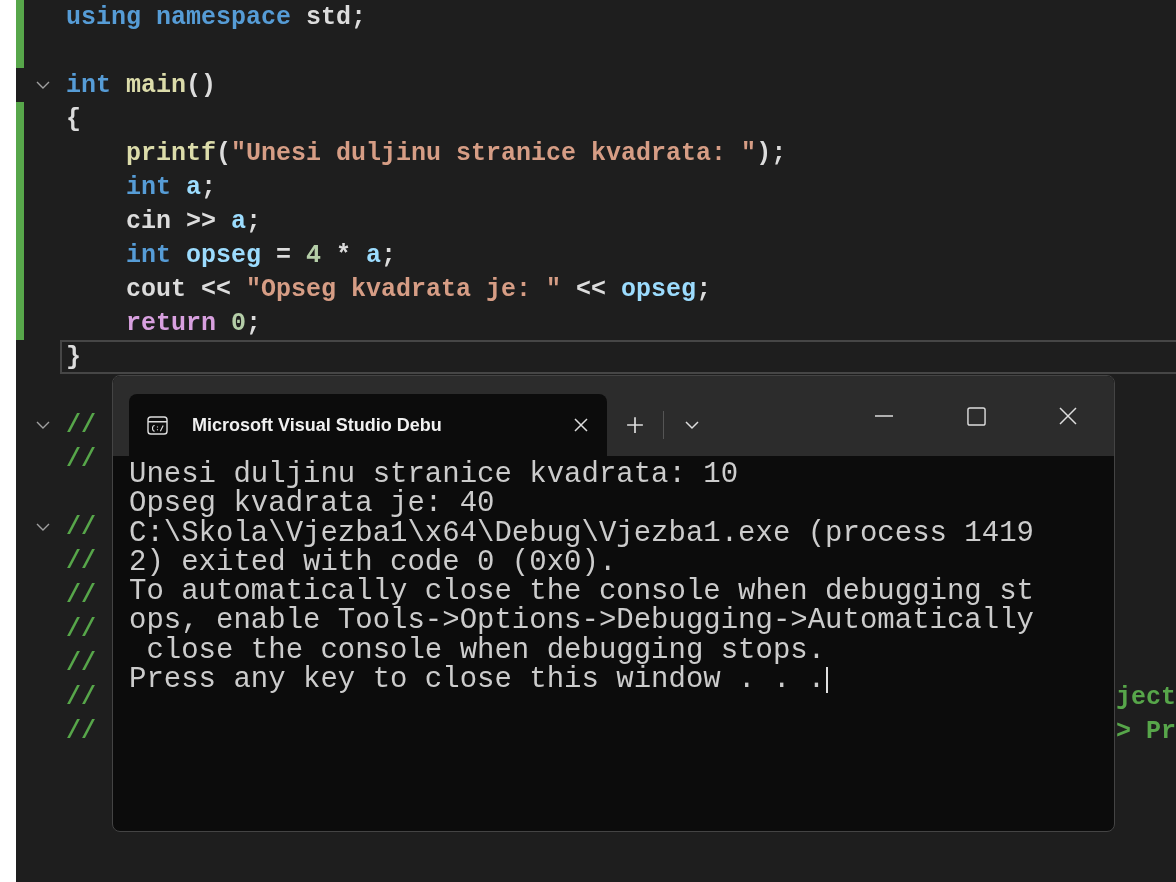 The width and height of the screenshot is (1176, 882). I want to click on code-line: return 0;, so click(194, 323).